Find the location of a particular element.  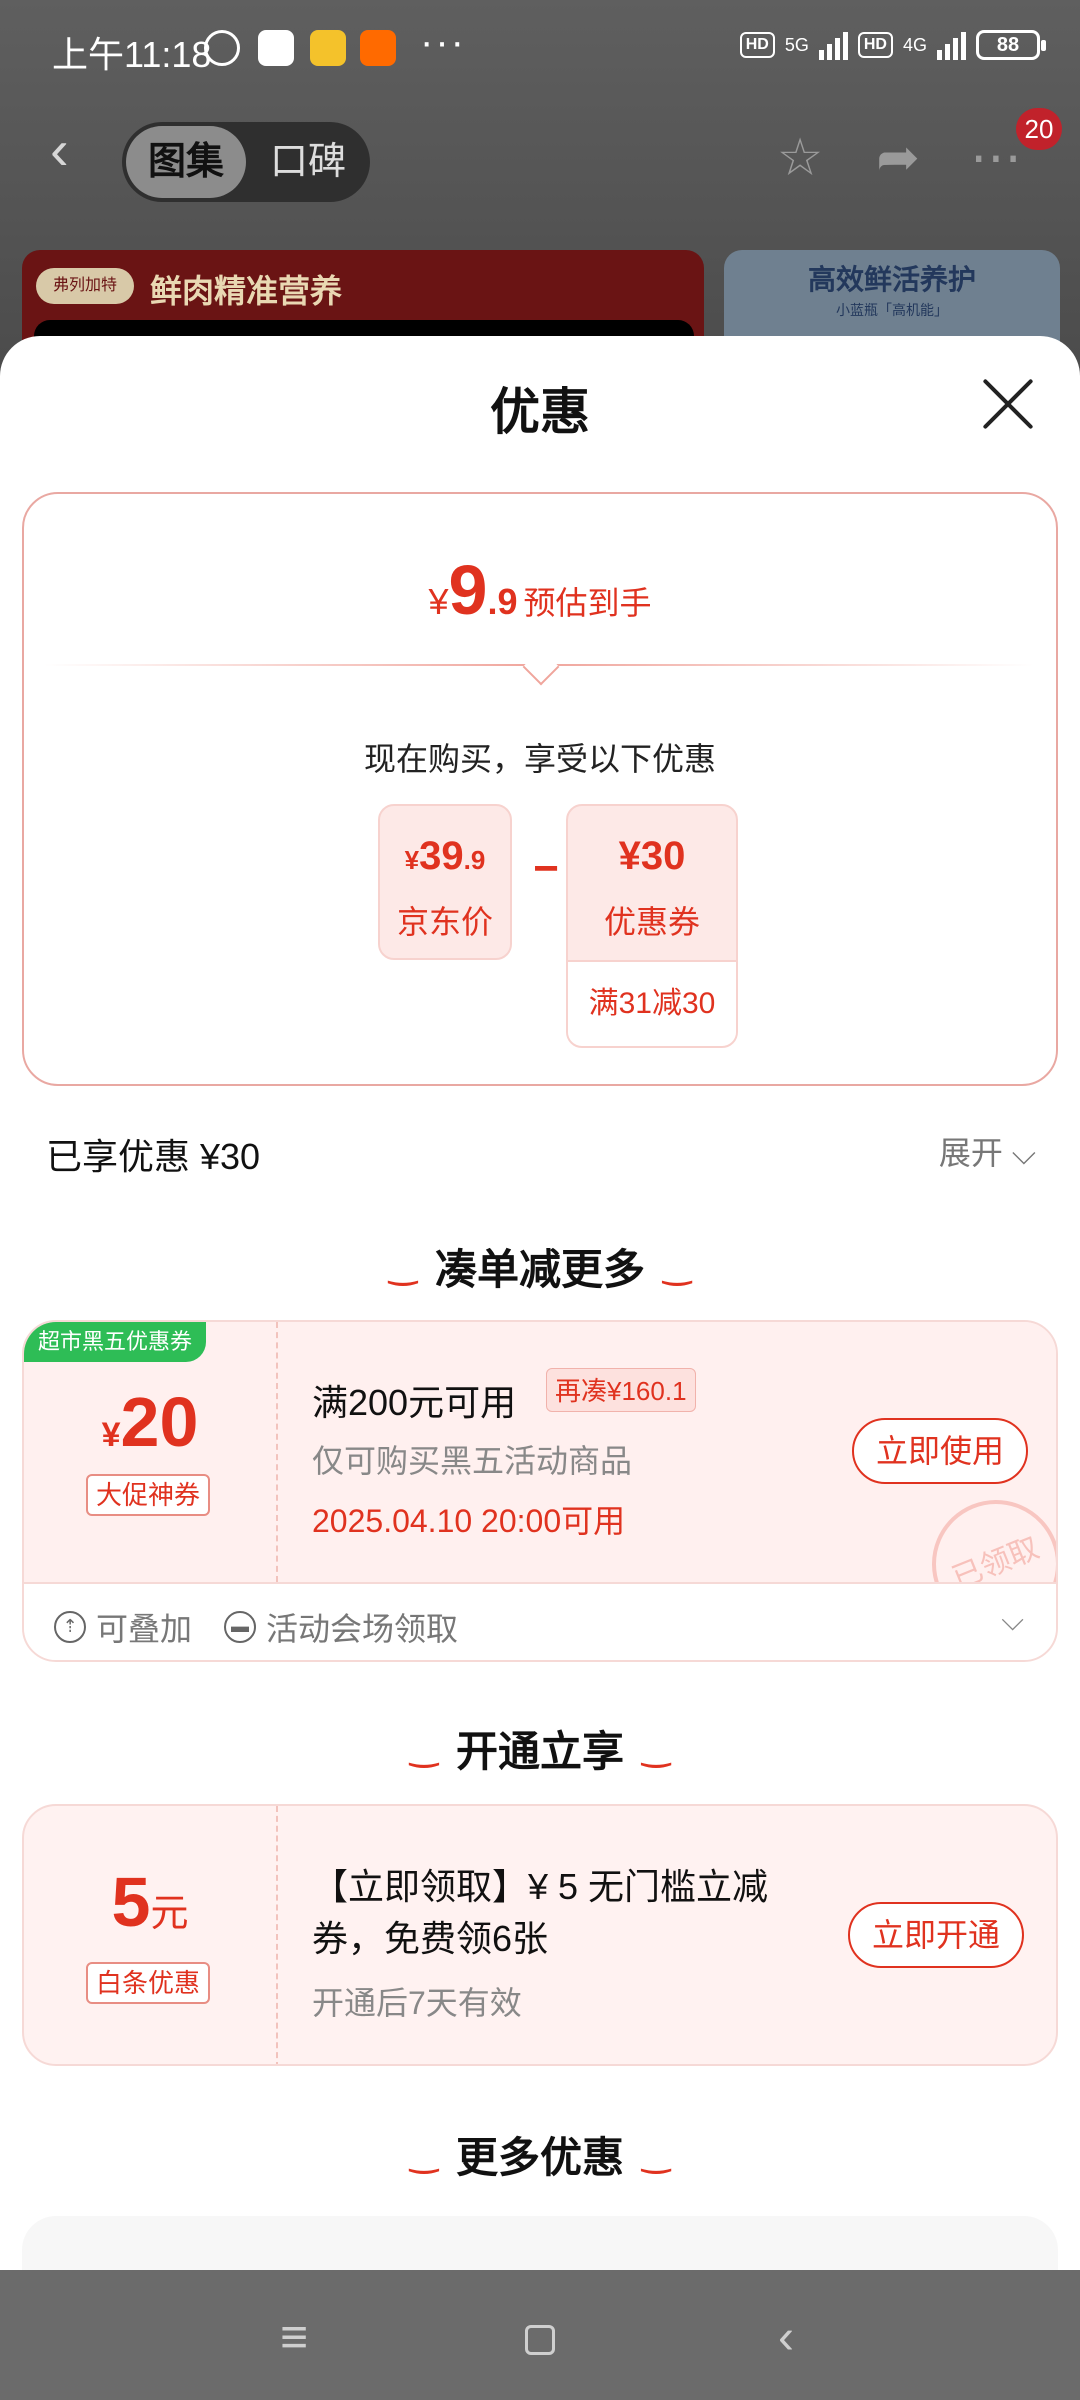

brand-logo: 弗列加特 is located at coordinates (85, 286).